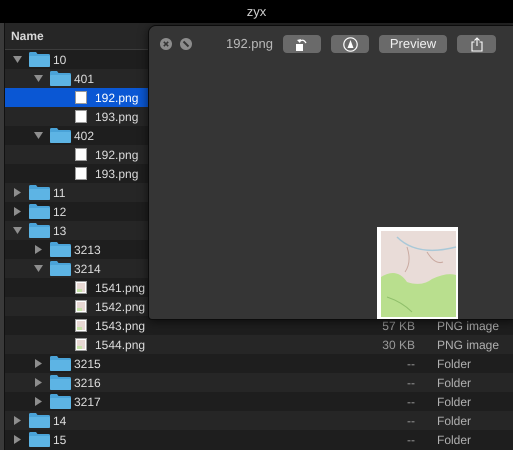 This screenshot has width=513, height=450. What do you see at coordinates (87, 383) in the screenshot?
I see `file-name: 3216` at bounding box center [87, 383].